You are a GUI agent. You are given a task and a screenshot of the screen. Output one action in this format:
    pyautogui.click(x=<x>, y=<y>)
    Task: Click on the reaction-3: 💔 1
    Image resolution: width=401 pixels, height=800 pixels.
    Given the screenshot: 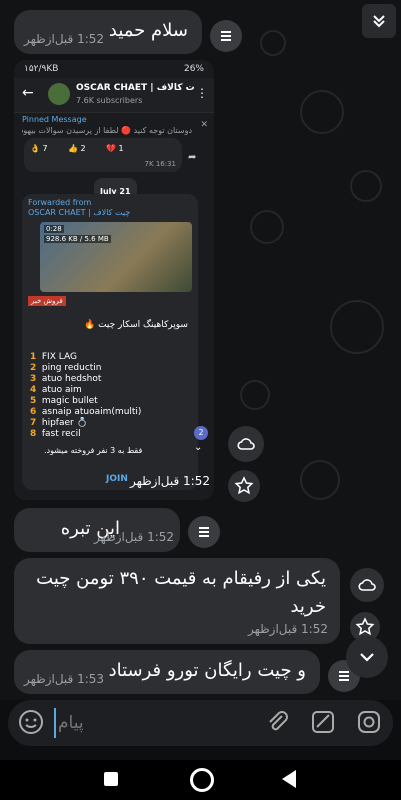 What is the action you would take?
    pyautogui.click(x=115, y=148)
    